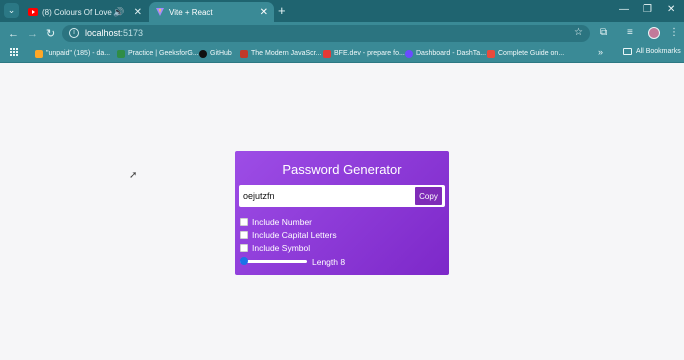  Describe the element at coordinates (624, 9) in the screenshot. I see `minimize-button: —` at that location.